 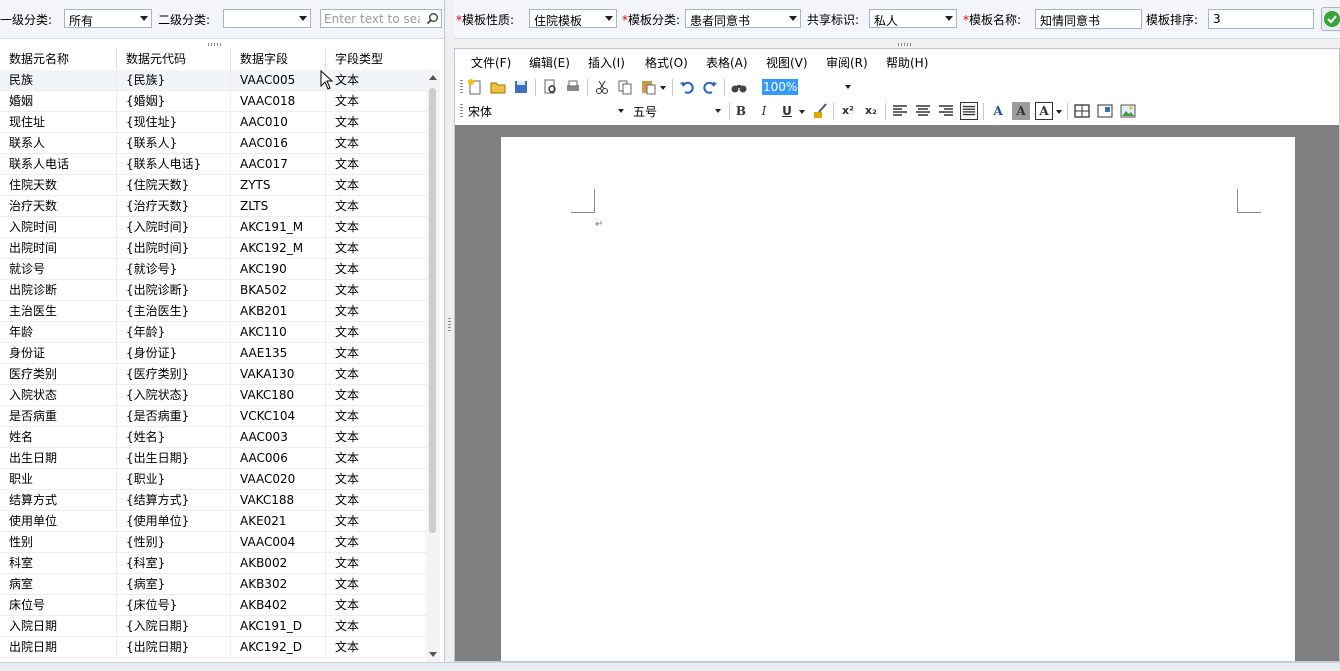 I want to click on search-icon, so click(x=432, y=18).